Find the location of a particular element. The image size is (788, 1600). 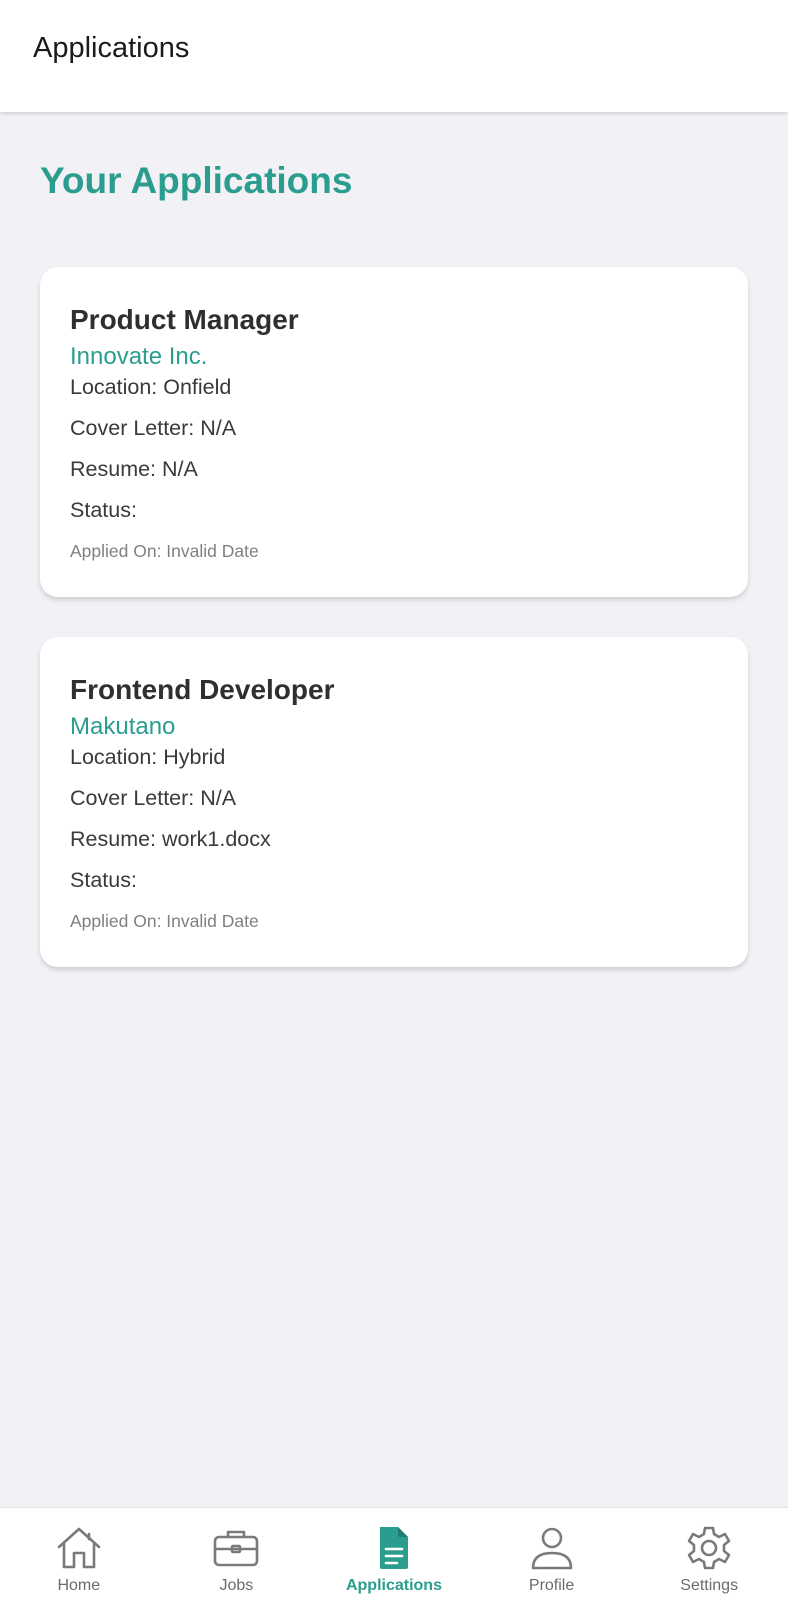

nav-item-settings: Settings is located at coordinates (709, 1554).